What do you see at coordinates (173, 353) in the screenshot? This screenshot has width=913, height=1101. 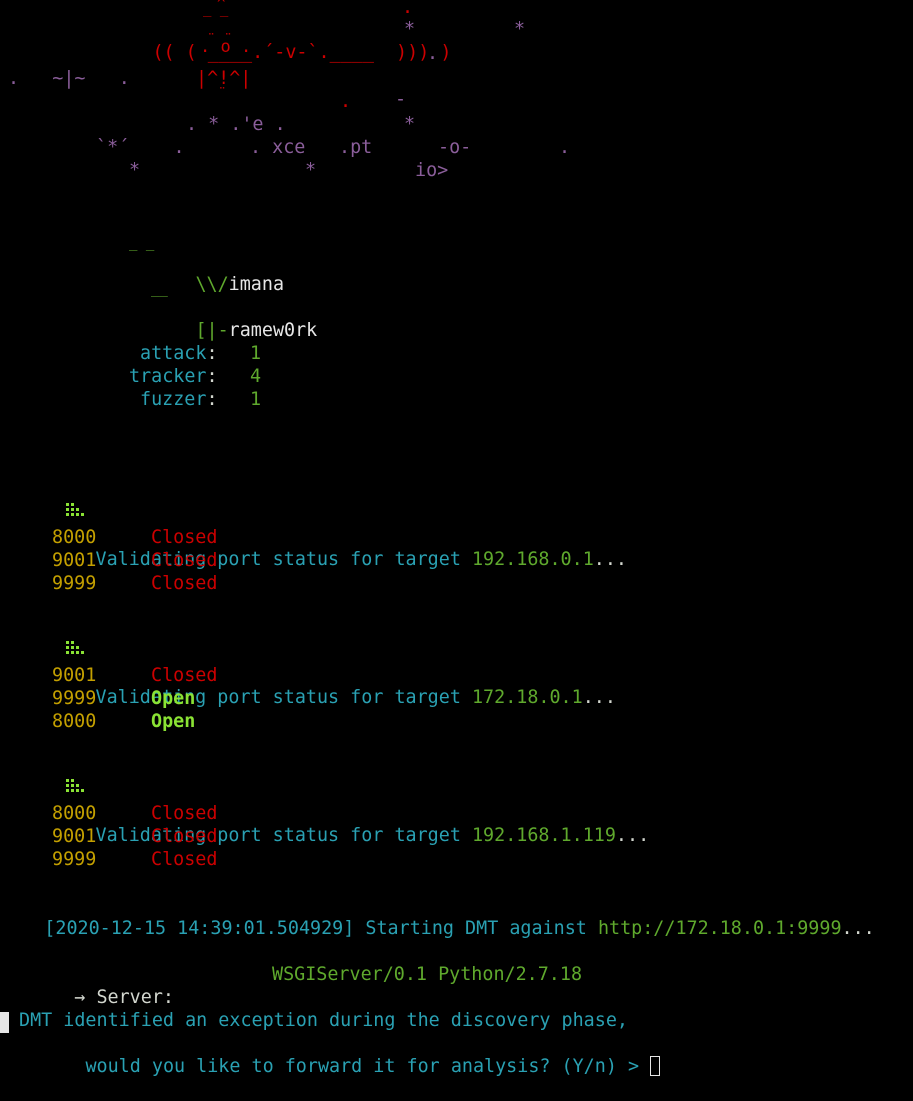 I see `module-name: attack` at bounding box center [173, 353].